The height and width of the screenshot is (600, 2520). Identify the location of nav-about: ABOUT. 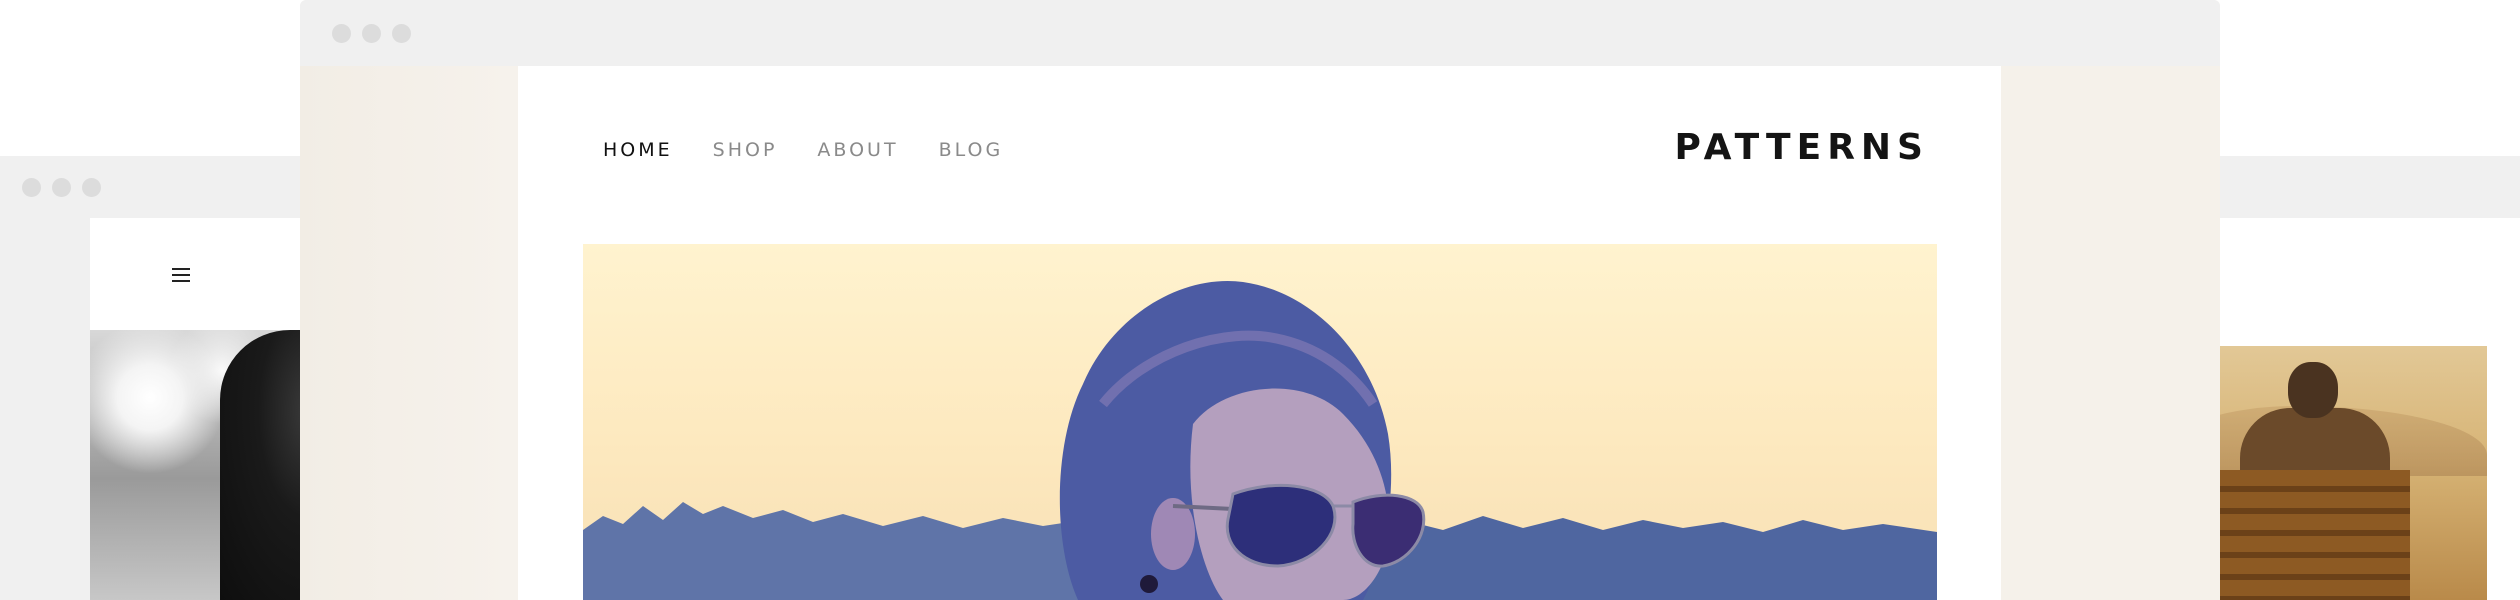
(857, 150).